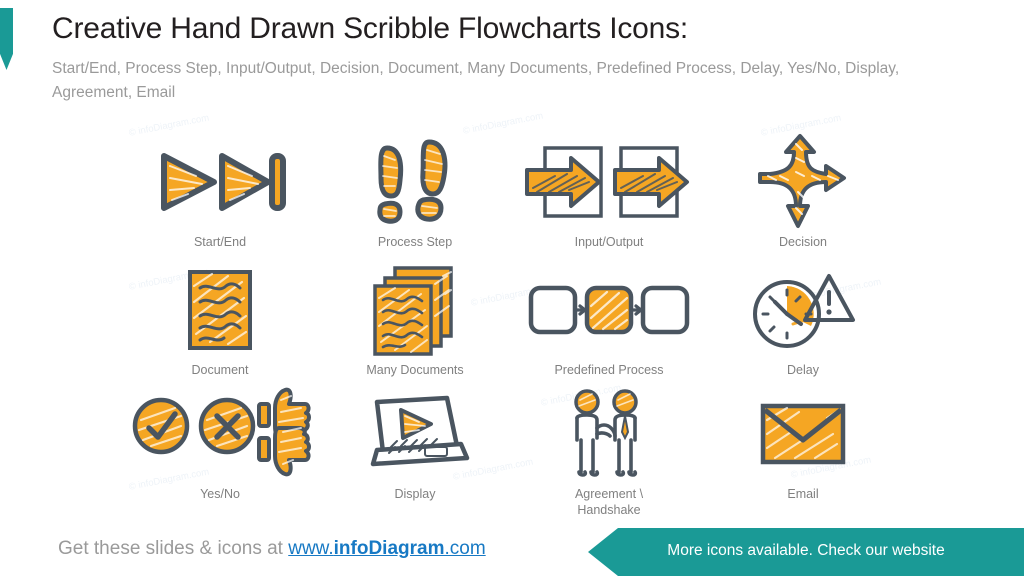  What do you see at coordinates (220, 182) in the screenshot?
I see `start-end-icon` at bounding box center [220, 182].